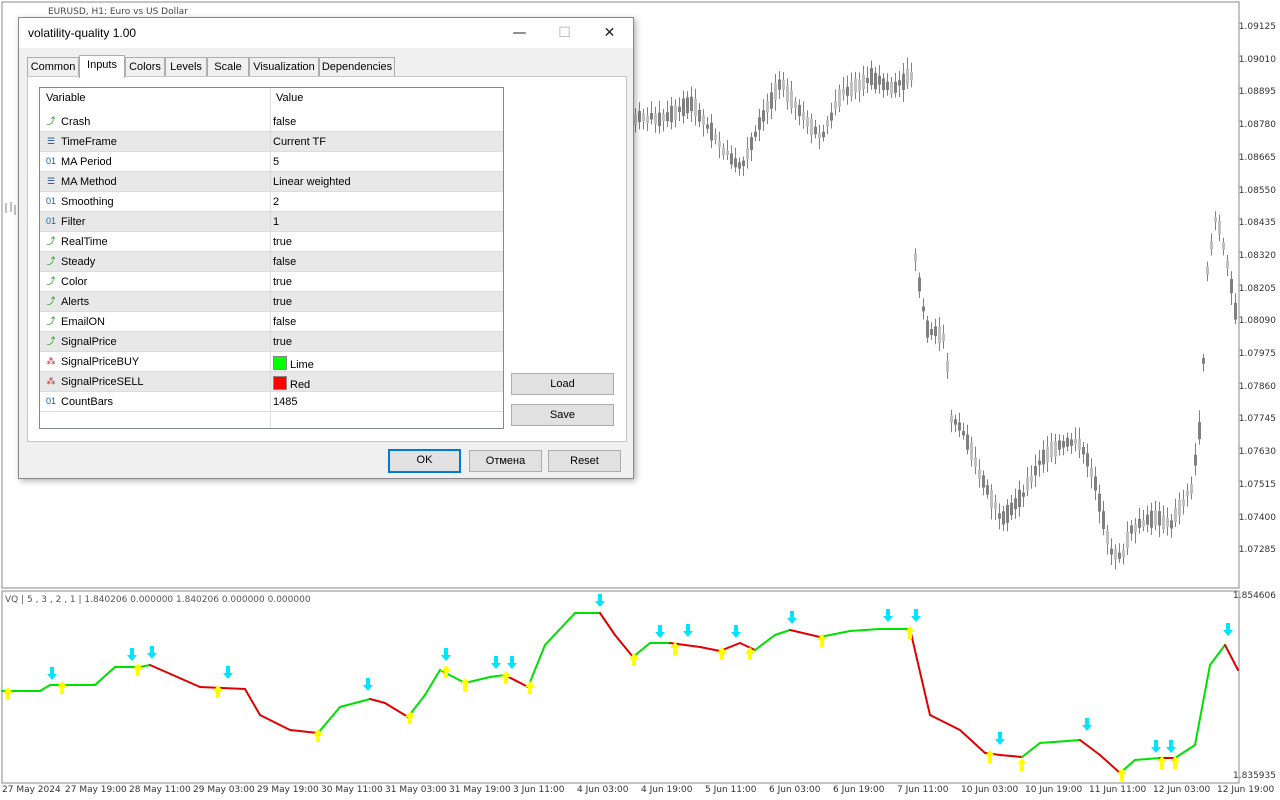 The height and width of the screenshot is (800, 1280). I want to click on input-name: EmailON, so click(83, 322).